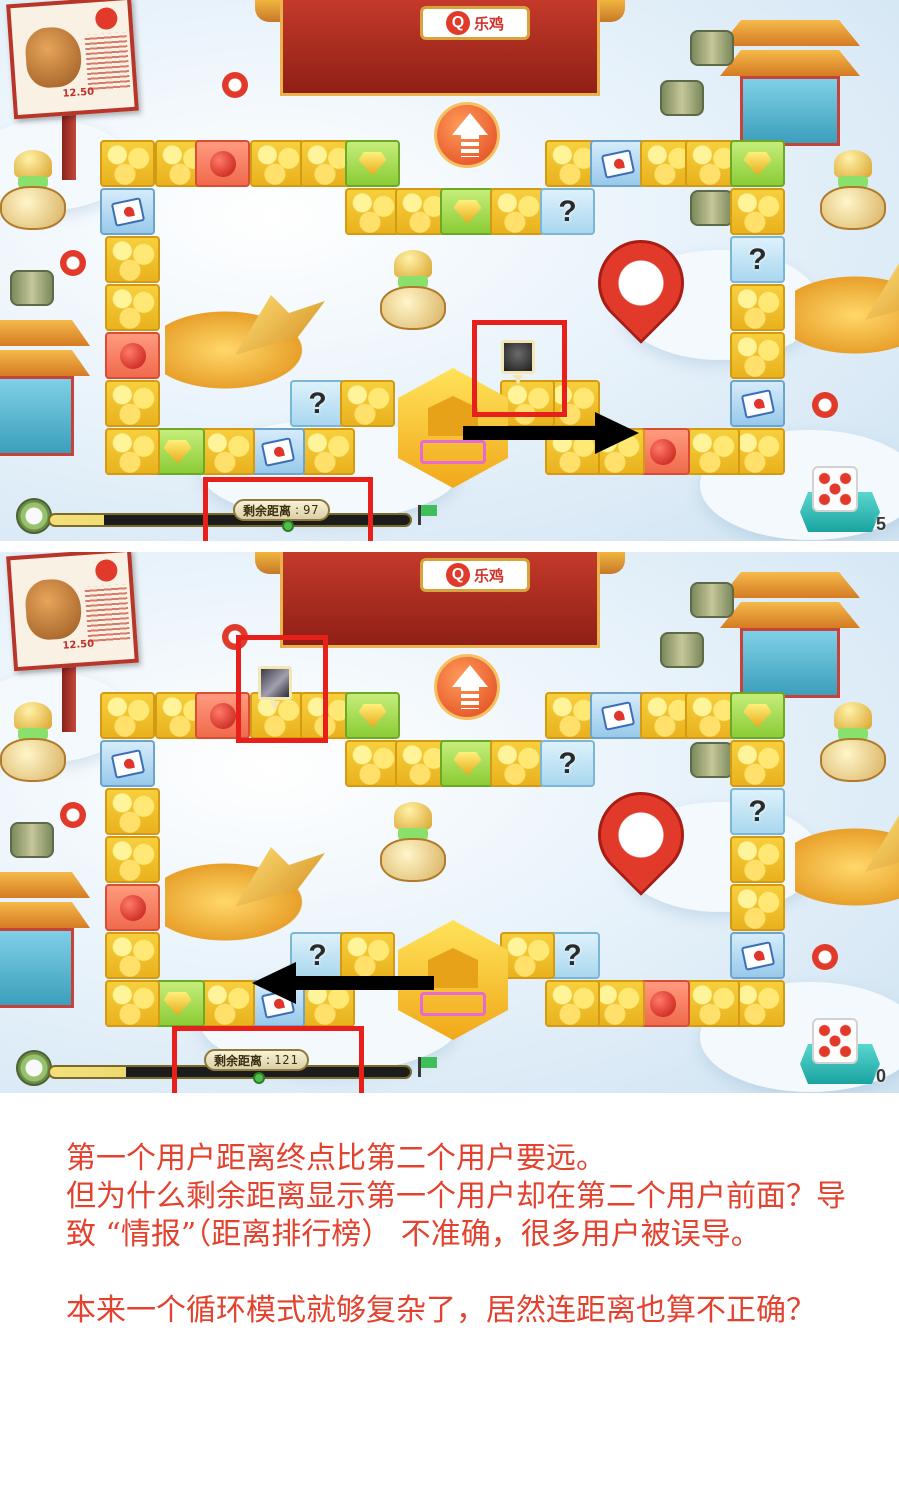 The width and height of the screenshot is (899, 1504). I want to click on flag-icon, so click(429, 515).